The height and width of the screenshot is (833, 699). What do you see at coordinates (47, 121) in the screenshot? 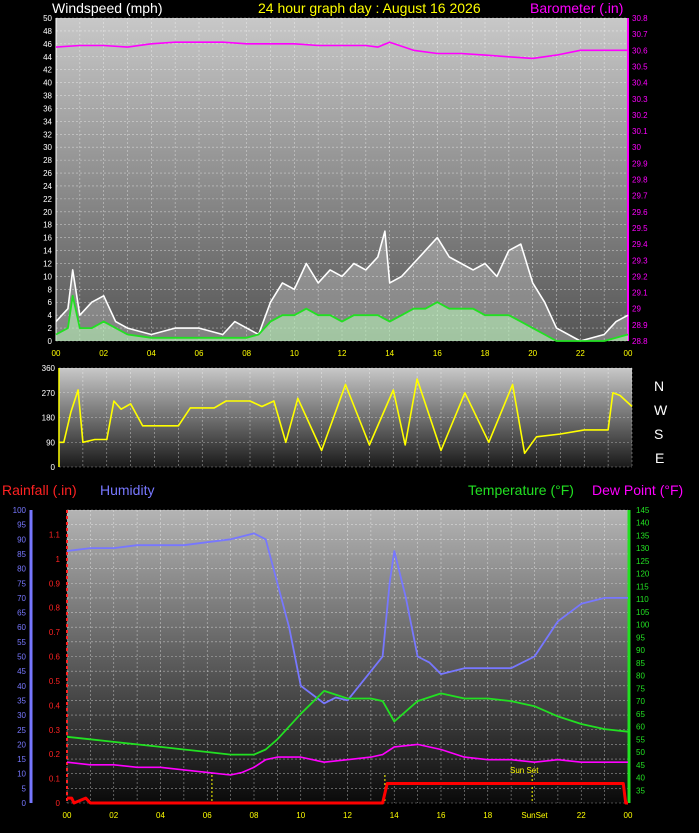
I see `wind-tick-label: 34` at bounding box center [47, 121].